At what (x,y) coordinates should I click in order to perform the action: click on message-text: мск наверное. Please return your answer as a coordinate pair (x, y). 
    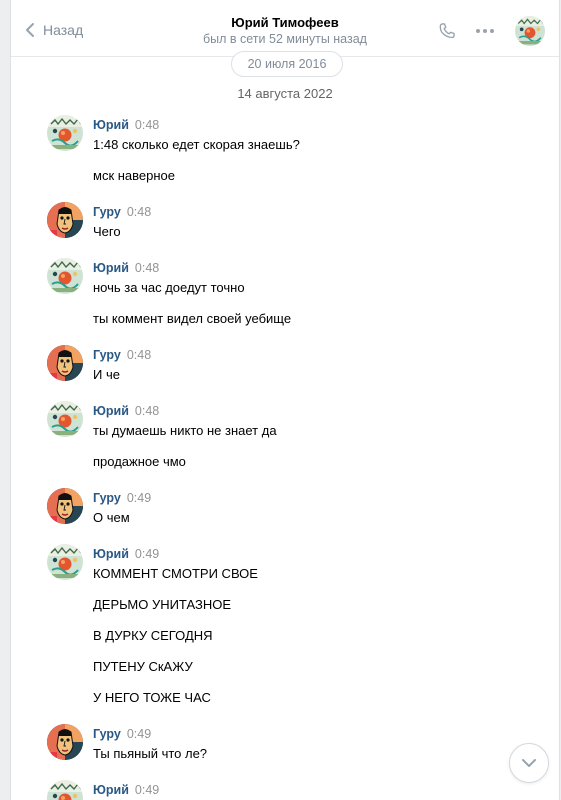
    Looking at the image, I should click on (134, 175).